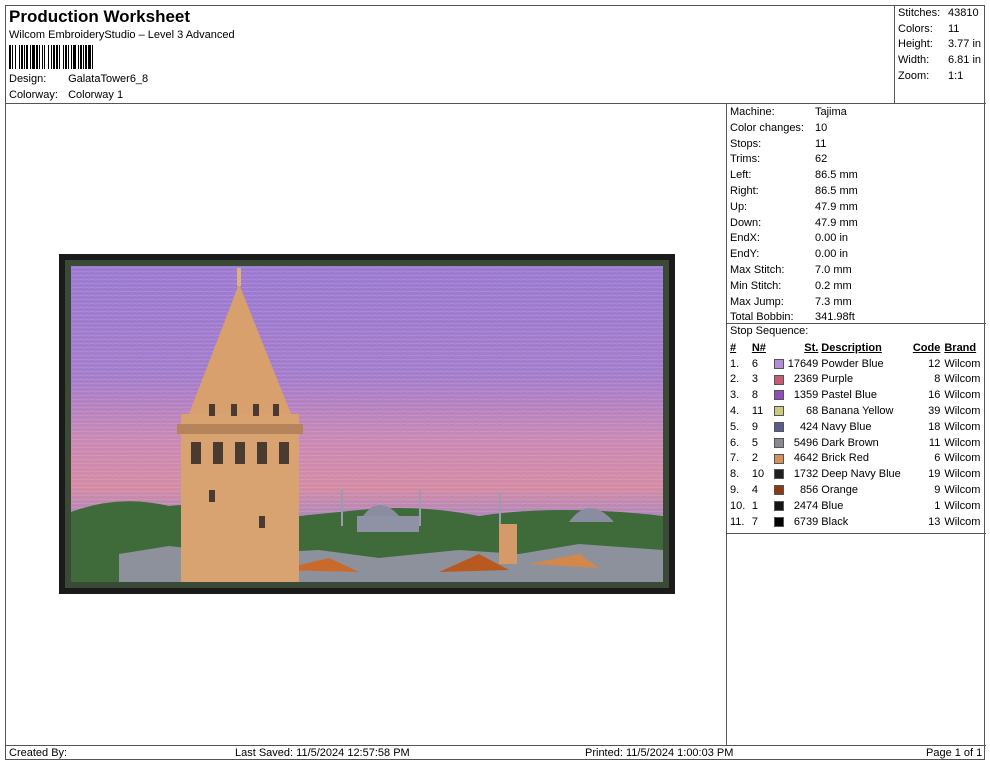 This screenshot has width=990, height=762. I want to click on row-num: 10., so click(738, 505).